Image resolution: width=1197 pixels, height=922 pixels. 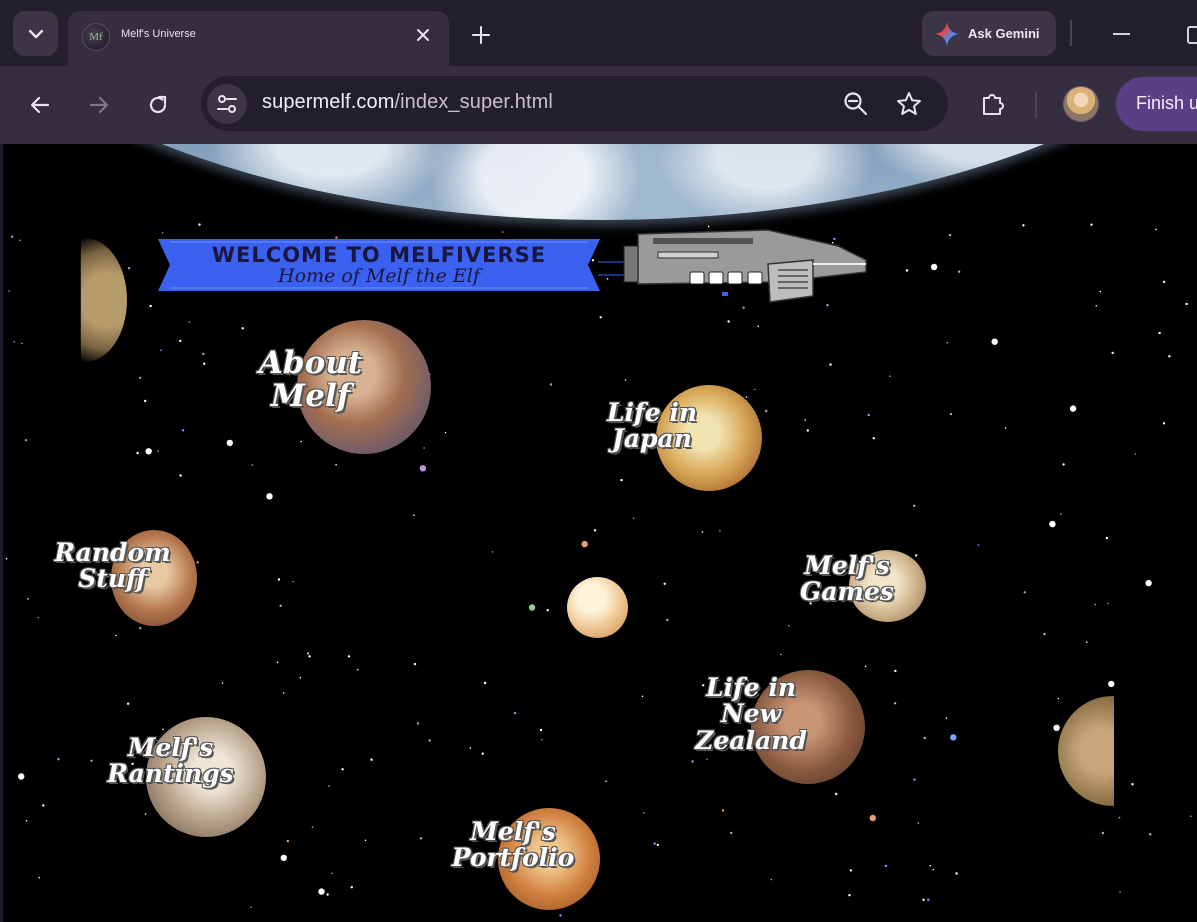 I want to click on puzzle-icon, so click(x=993, y=104).